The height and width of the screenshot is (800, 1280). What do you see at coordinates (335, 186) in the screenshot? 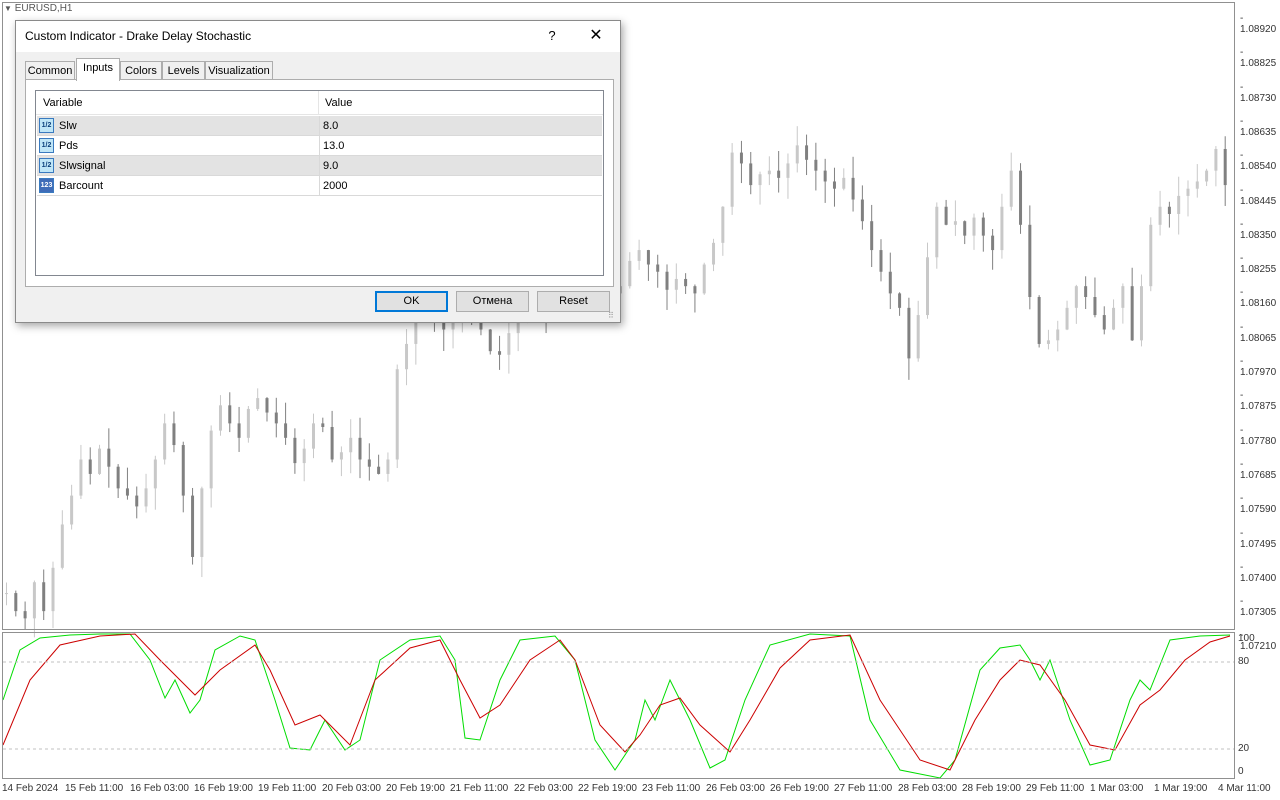
I see `variable-value: 2000` at bounding box center [335, 186].